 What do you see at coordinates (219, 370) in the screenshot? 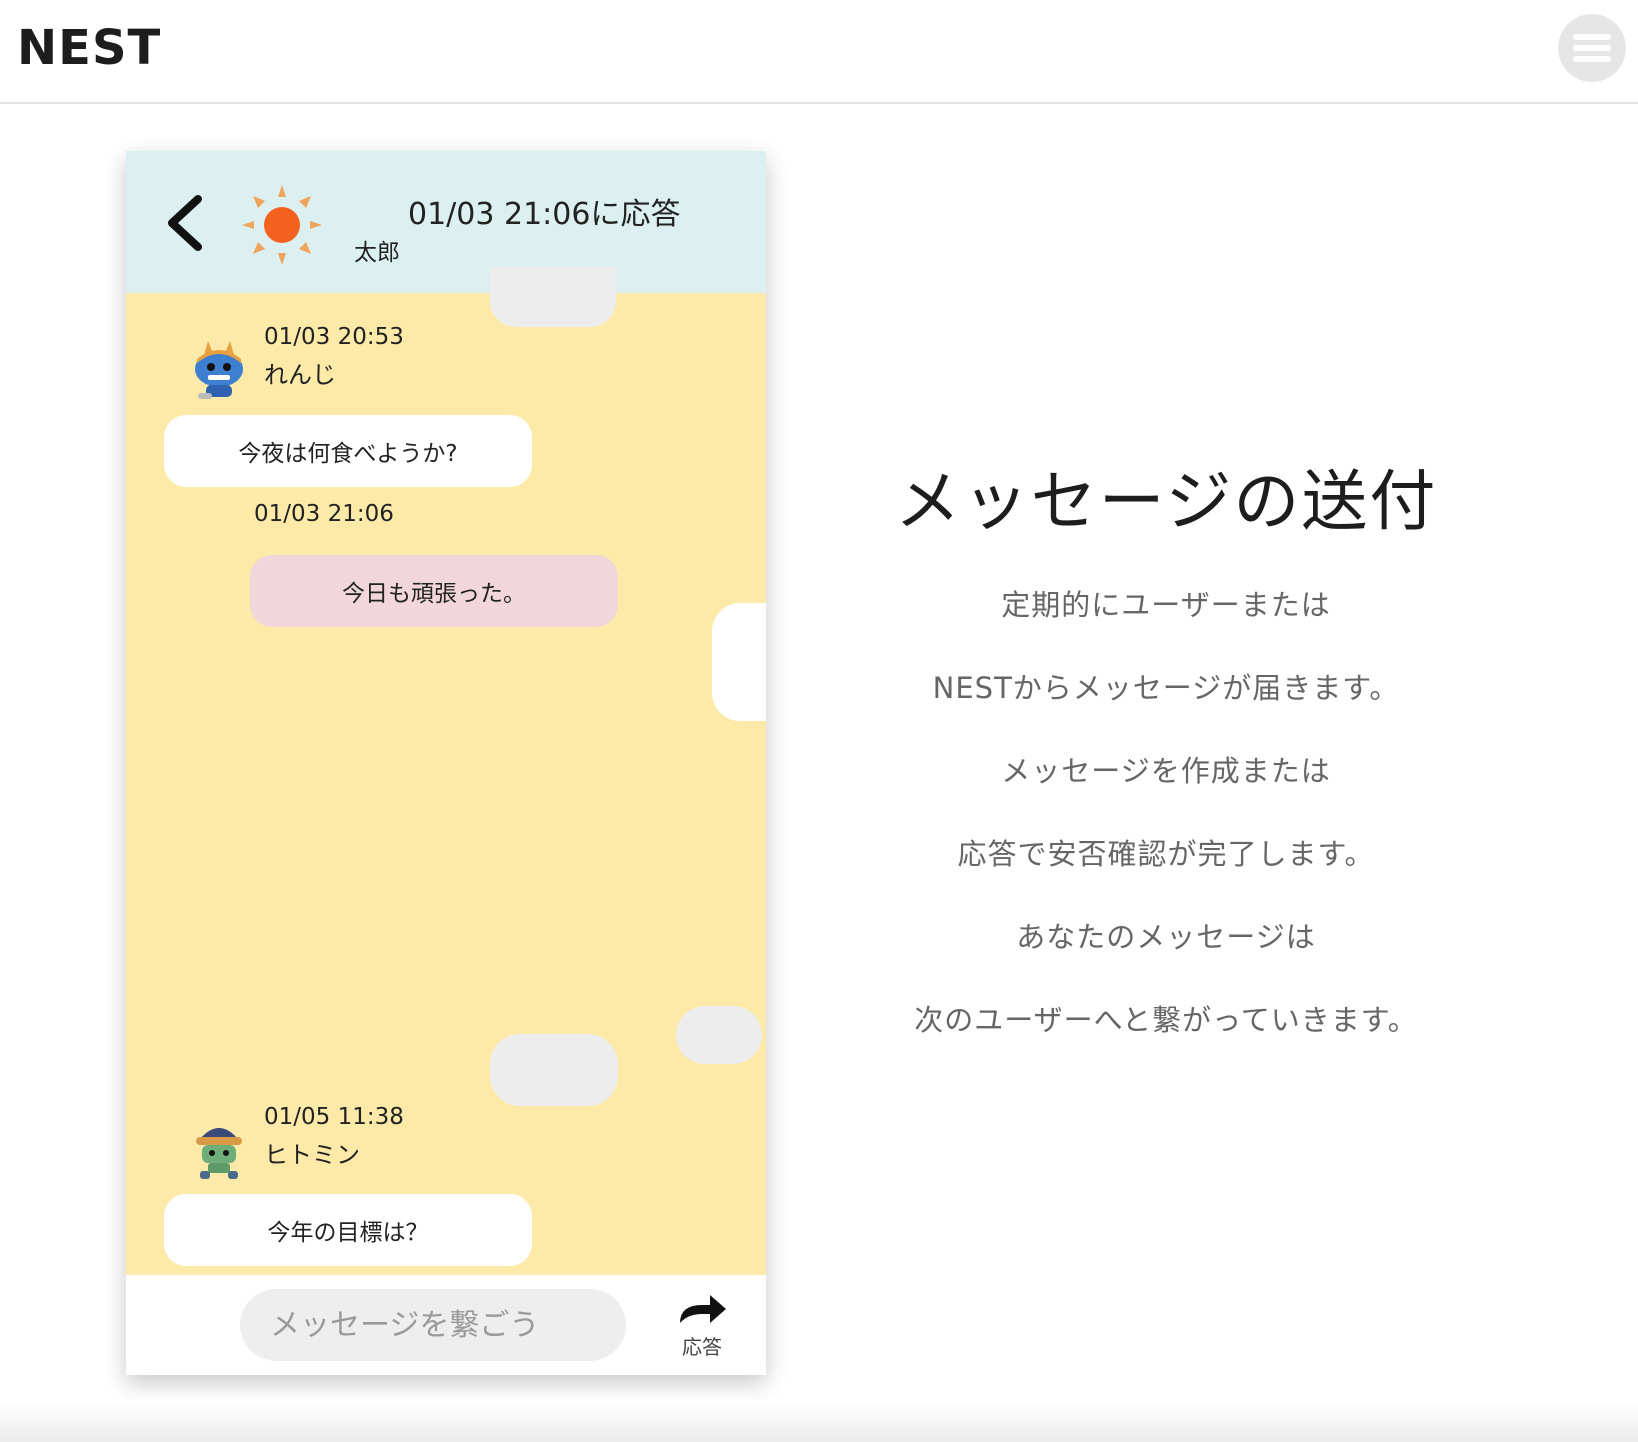
I see `oni-character-icon` at bounding box center [219, 370].